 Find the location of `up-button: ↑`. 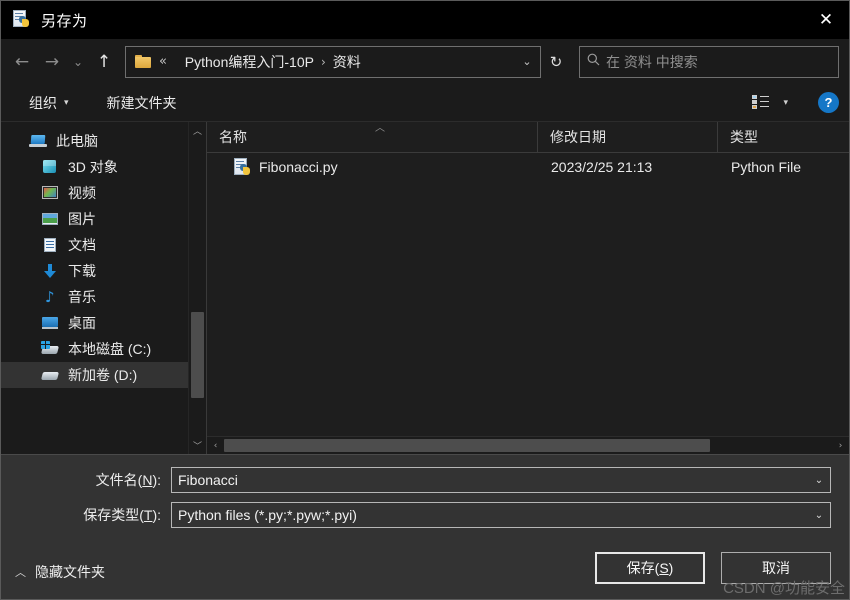

up-button: ↑ is located at coordinates (104, 62).